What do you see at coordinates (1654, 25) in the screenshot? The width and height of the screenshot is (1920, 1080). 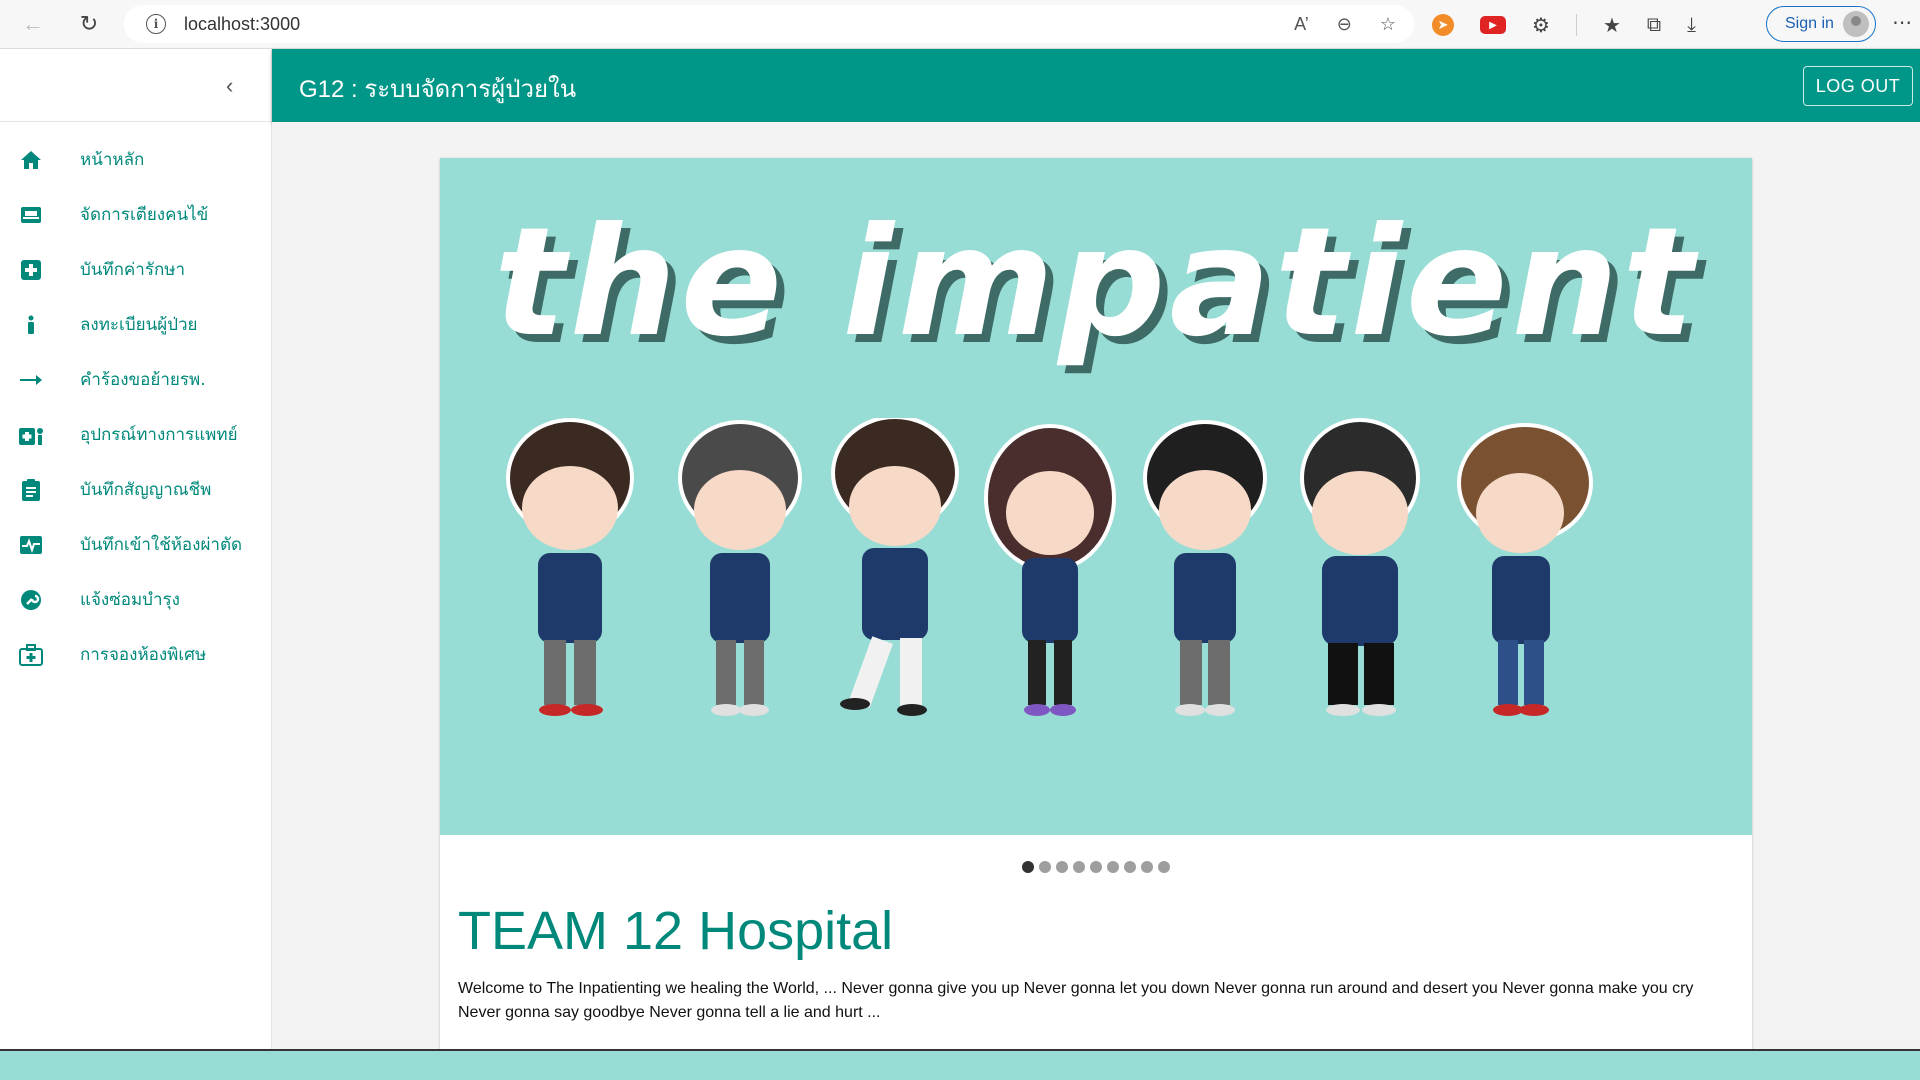 I see `collections-icon: ⧉` at bounding box center [1654, 25].